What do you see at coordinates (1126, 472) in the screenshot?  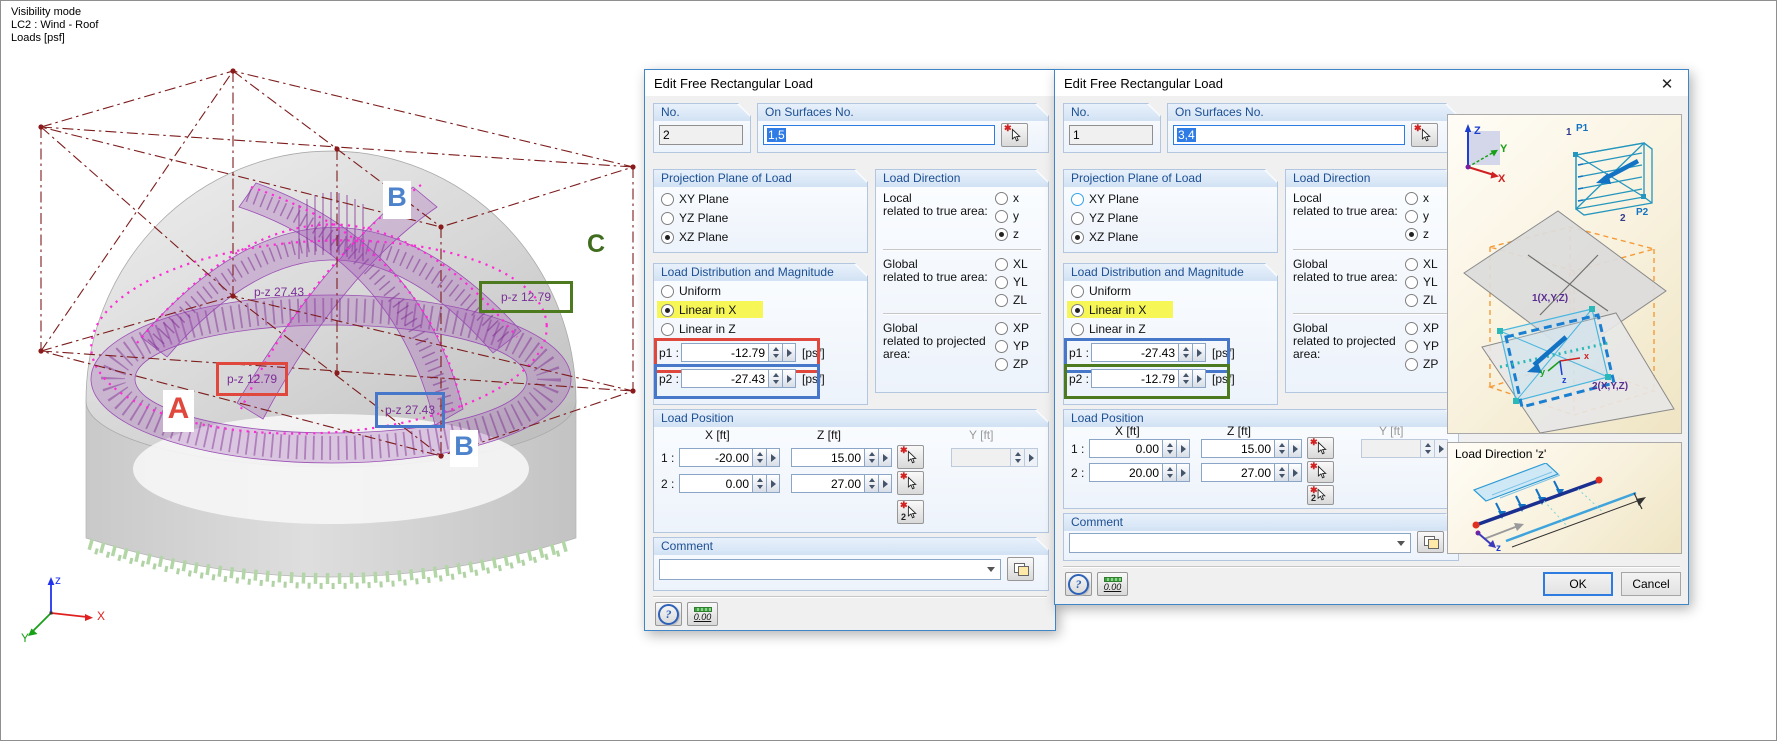 I see `position-x2-input: 20.00` at bounding box center [1126, 472].